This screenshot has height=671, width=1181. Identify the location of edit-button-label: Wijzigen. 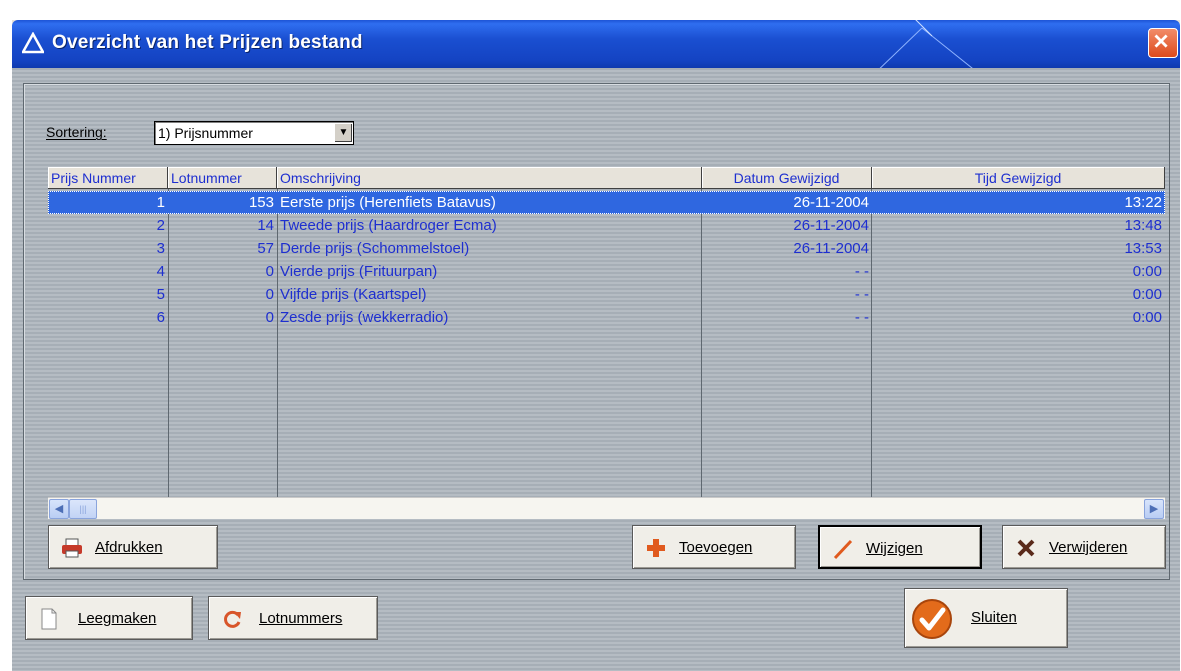
(894, 548).